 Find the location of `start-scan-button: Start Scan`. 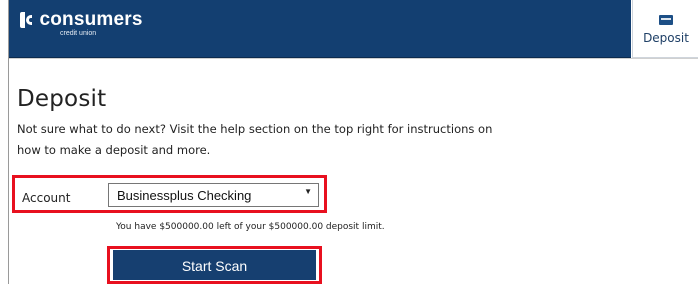

start-scan-button: Start Scan is located at coordinates (214, 265).